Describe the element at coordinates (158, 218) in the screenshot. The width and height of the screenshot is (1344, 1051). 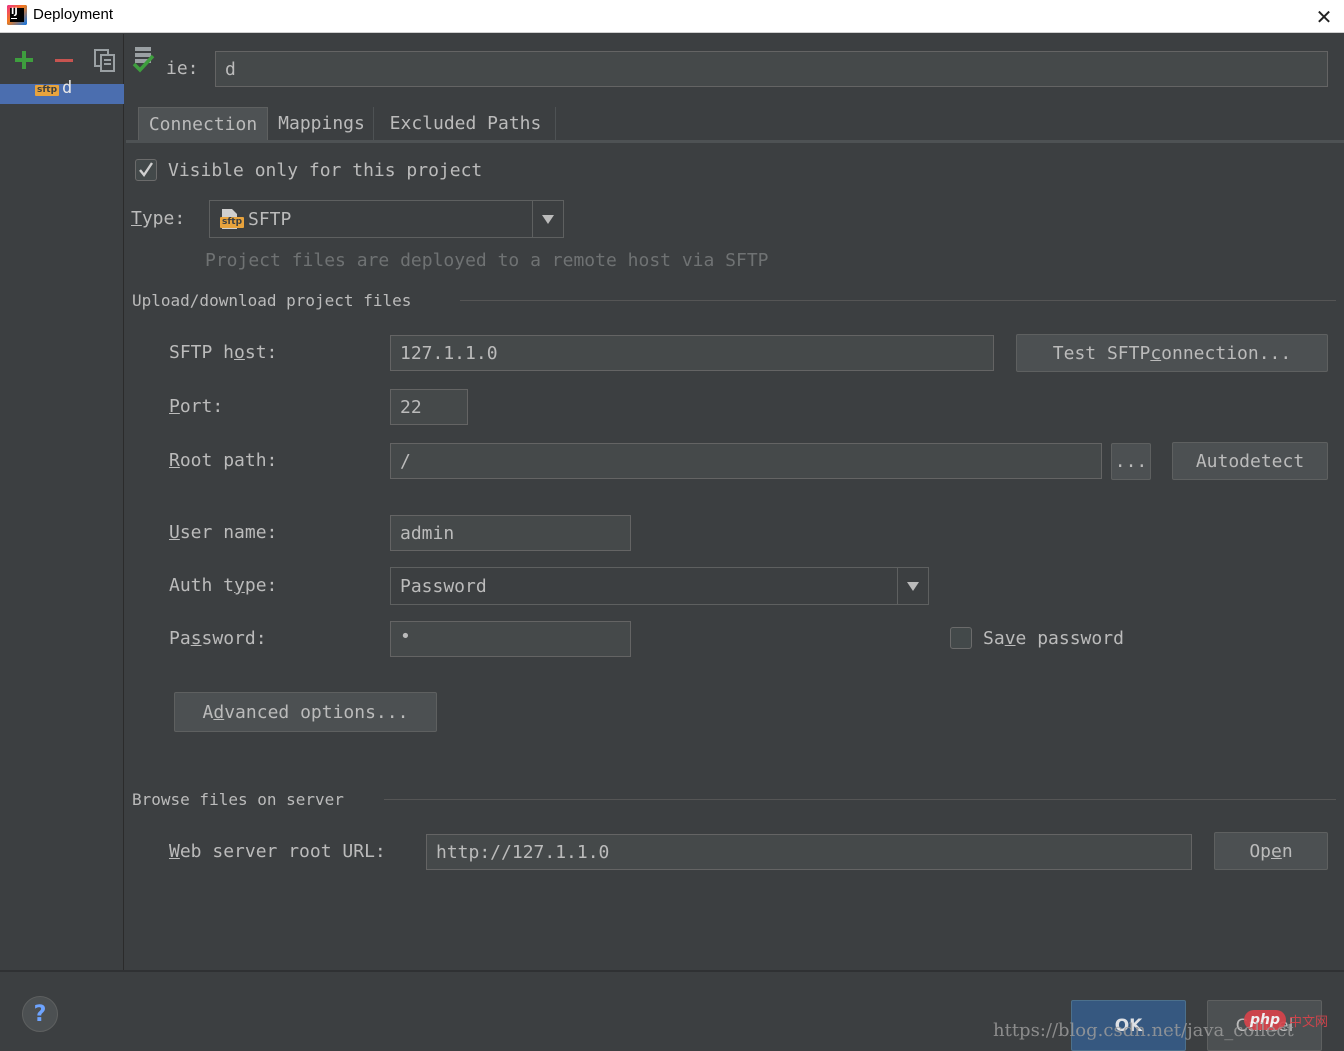
I see `type-label: Type:` at that location.